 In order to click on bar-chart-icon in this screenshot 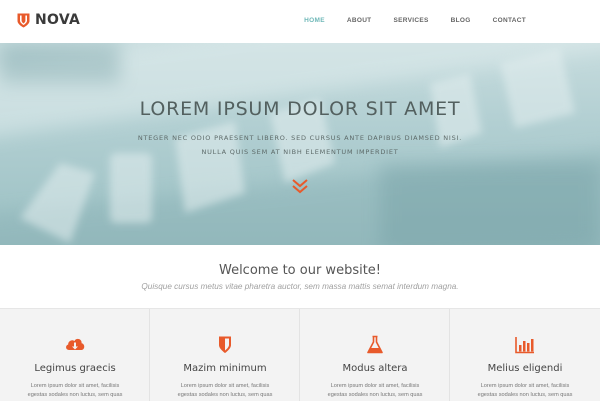, I will do `click(524, 345)`.